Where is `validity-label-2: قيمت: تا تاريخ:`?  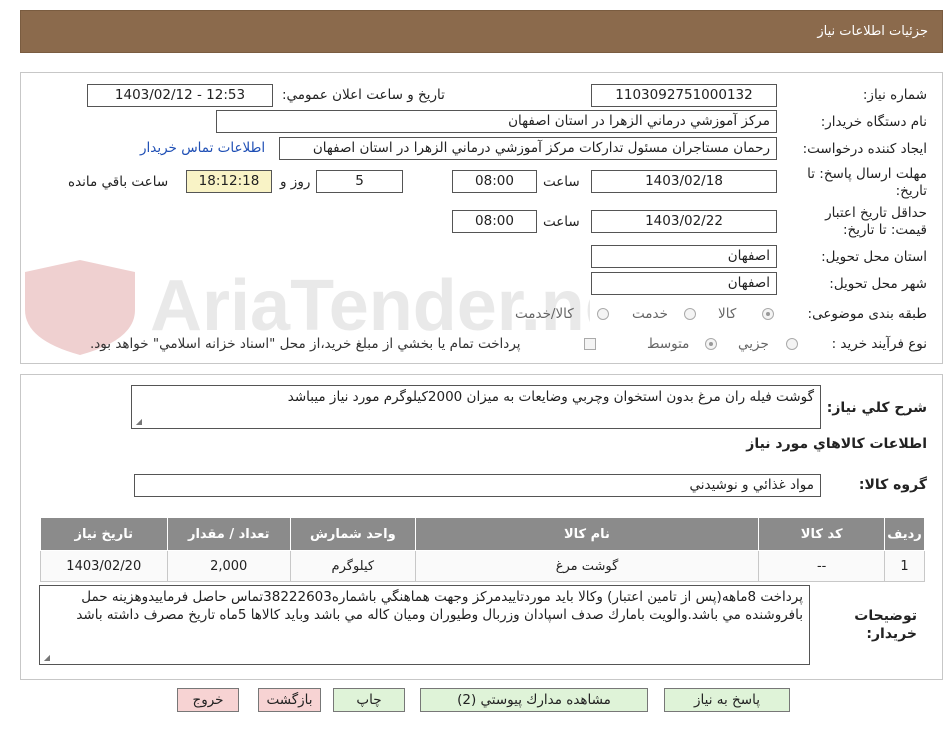
validity-label-2: قيمت: تا تاريخ: is located at coordinates (885, 230).